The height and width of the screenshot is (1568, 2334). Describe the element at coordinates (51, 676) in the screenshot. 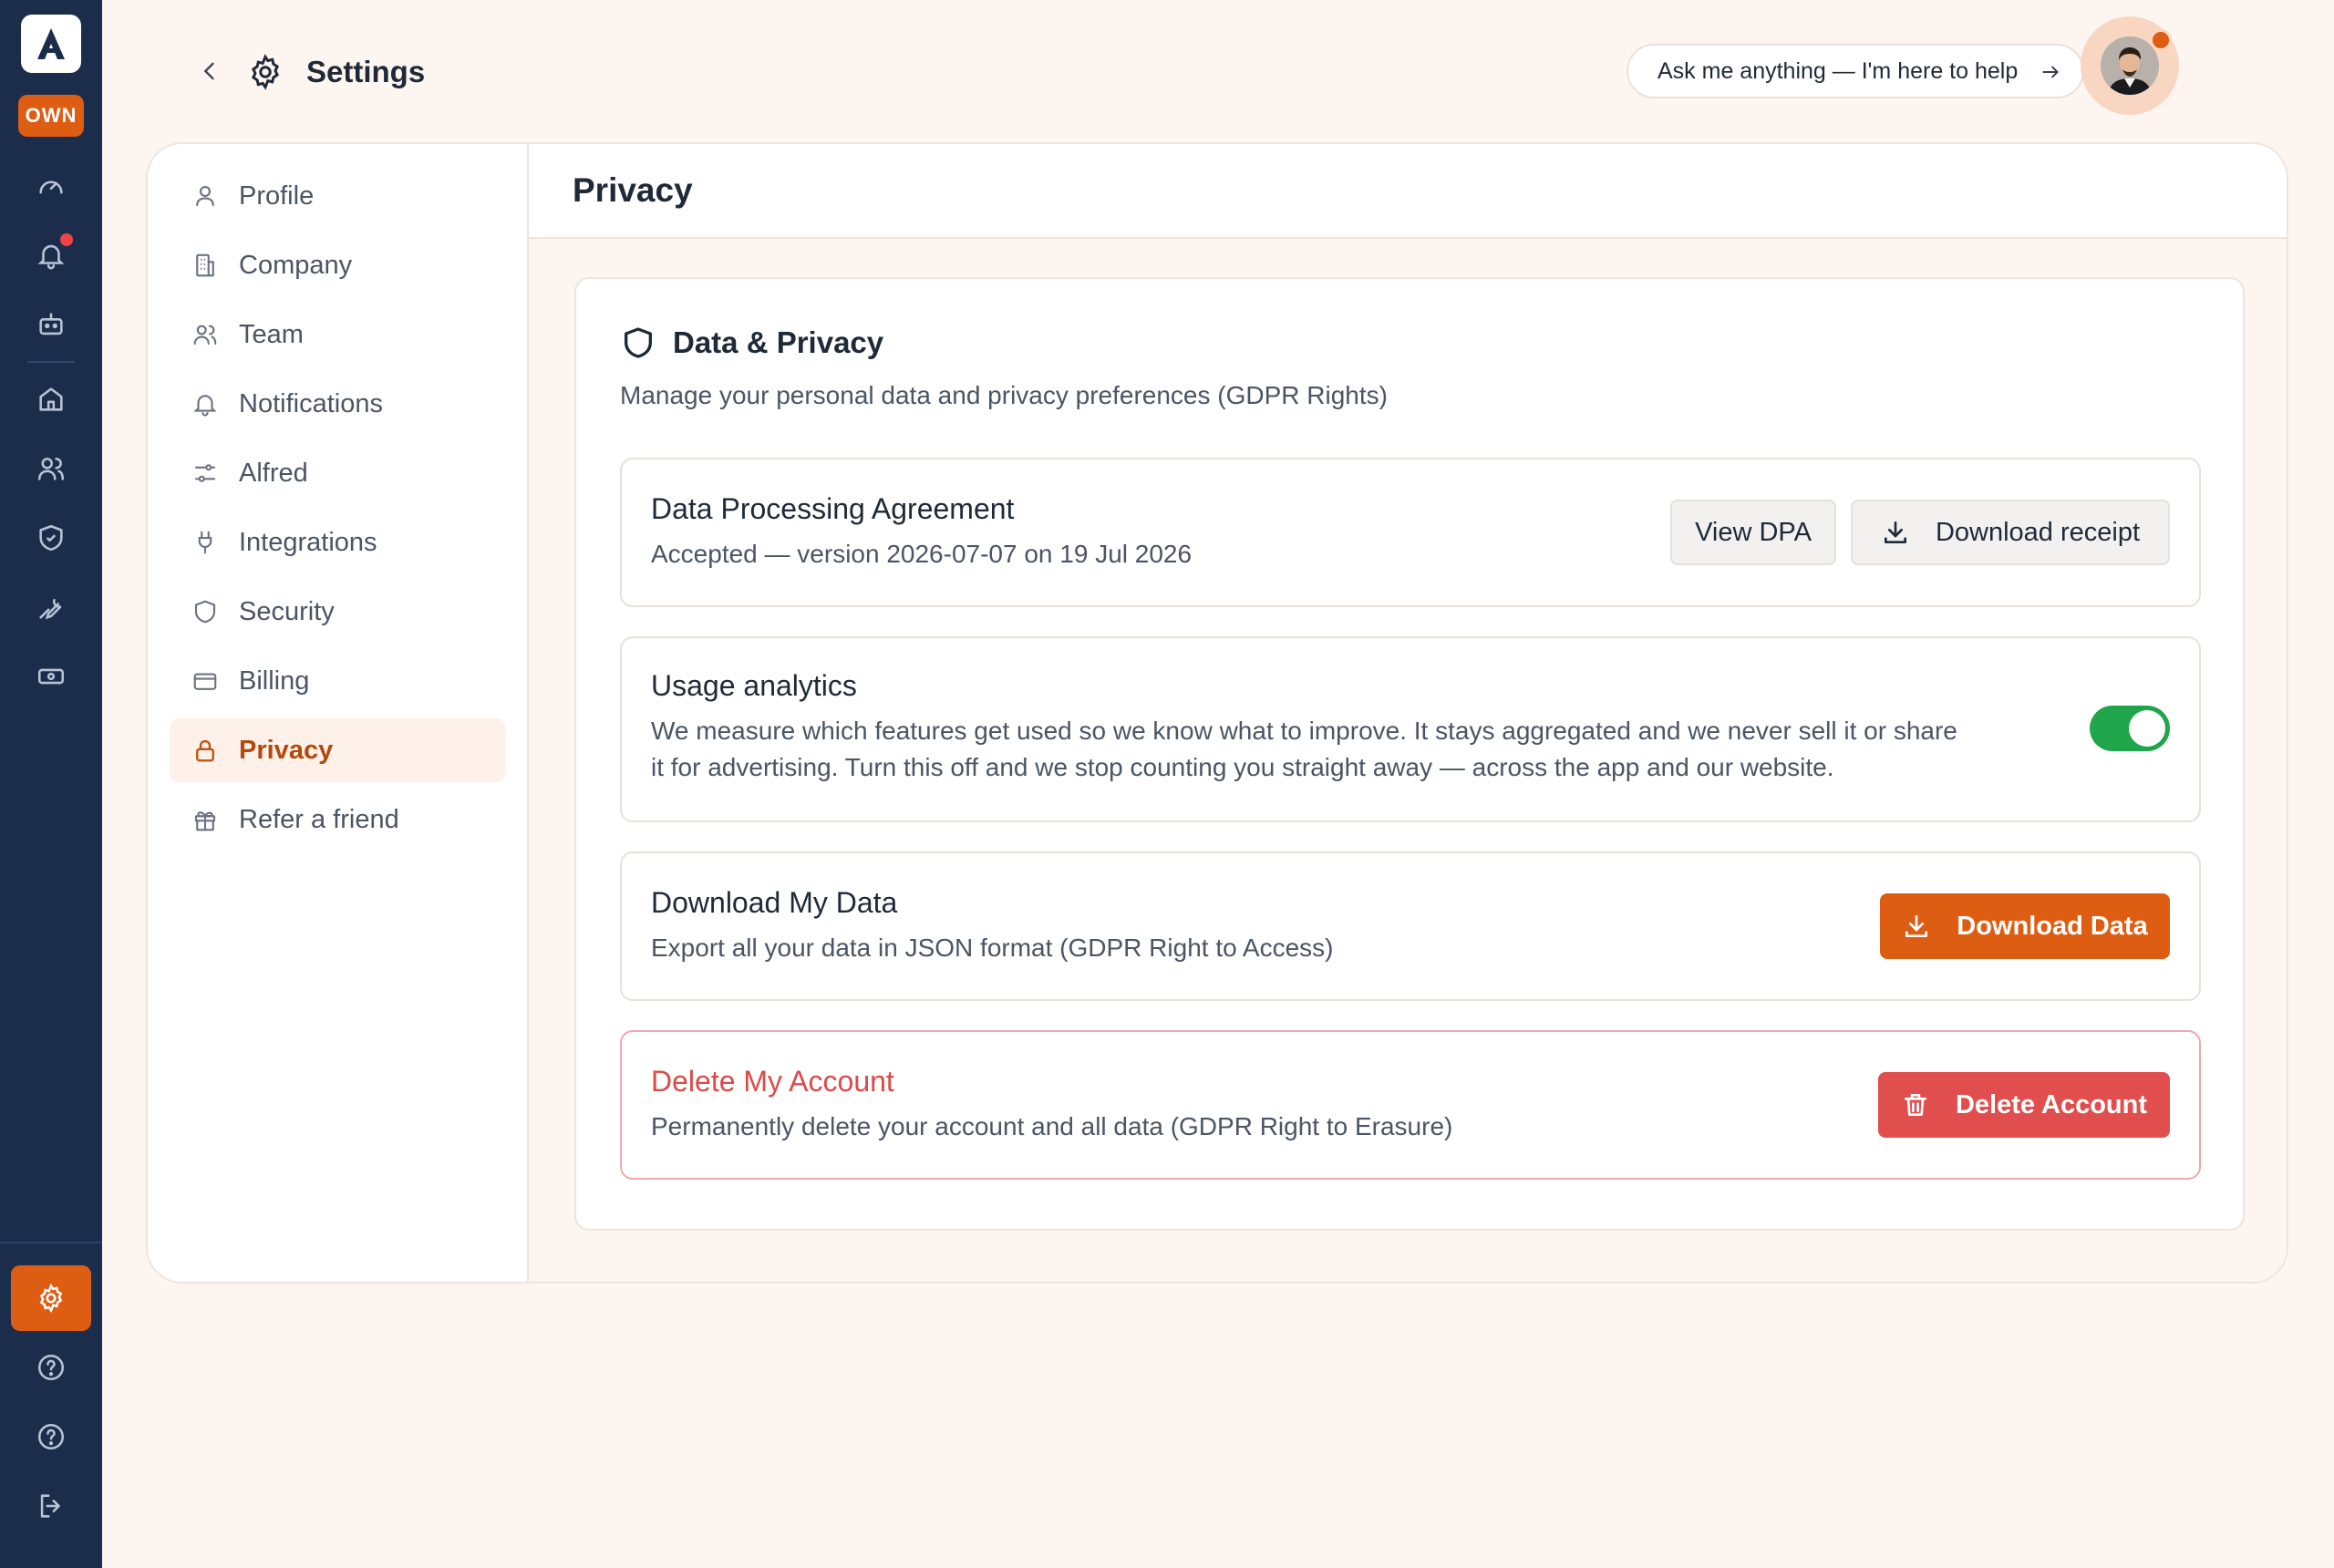

I see `cash-icon` at that location.